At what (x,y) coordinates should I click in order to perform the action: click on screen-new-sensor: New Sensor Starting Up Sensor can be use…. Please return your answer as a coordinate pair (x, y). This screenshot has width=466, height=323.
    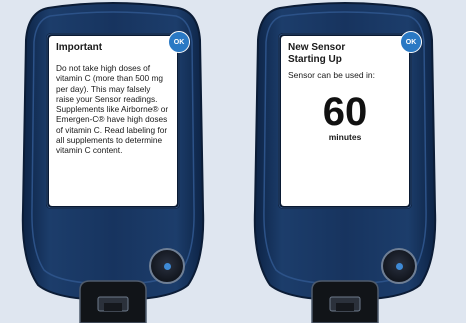
    Looking at the image, I should click on (345, 121).